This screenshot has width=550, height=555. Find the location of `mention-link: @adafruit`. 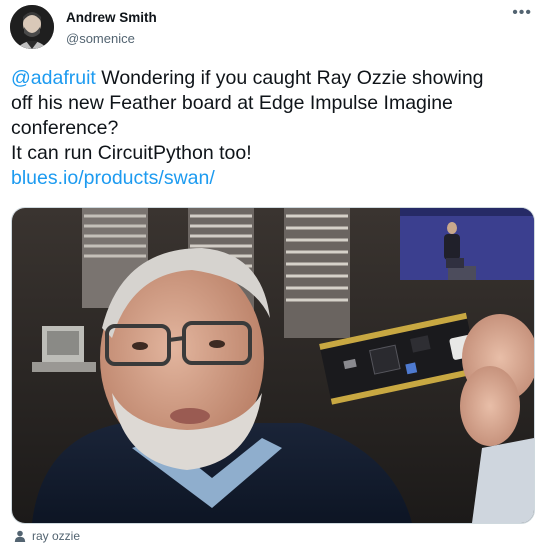

mention-link: @adafruit is located at coordinates (53, 78).